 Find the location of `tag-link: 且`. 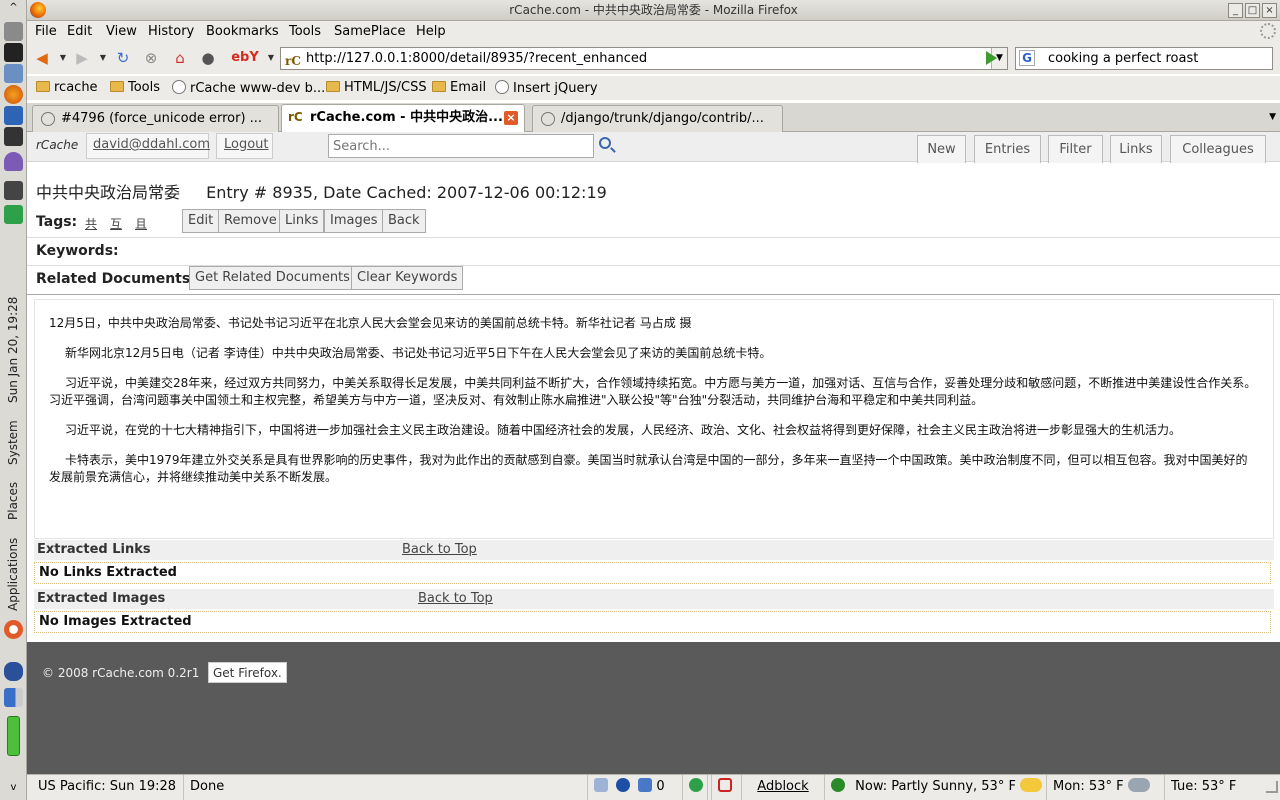

tag-link: 且 is located at coordinates (141, 223).